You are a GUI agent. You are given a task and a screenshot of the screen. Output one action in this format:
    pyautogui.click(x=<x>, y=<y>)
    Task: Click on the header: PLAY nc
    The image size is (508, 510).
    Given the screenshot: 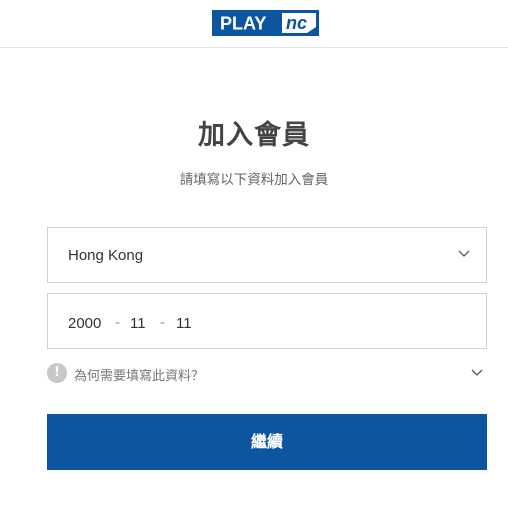 What is the action you would take?
    pyautogui.click(x=254, y=24)
    